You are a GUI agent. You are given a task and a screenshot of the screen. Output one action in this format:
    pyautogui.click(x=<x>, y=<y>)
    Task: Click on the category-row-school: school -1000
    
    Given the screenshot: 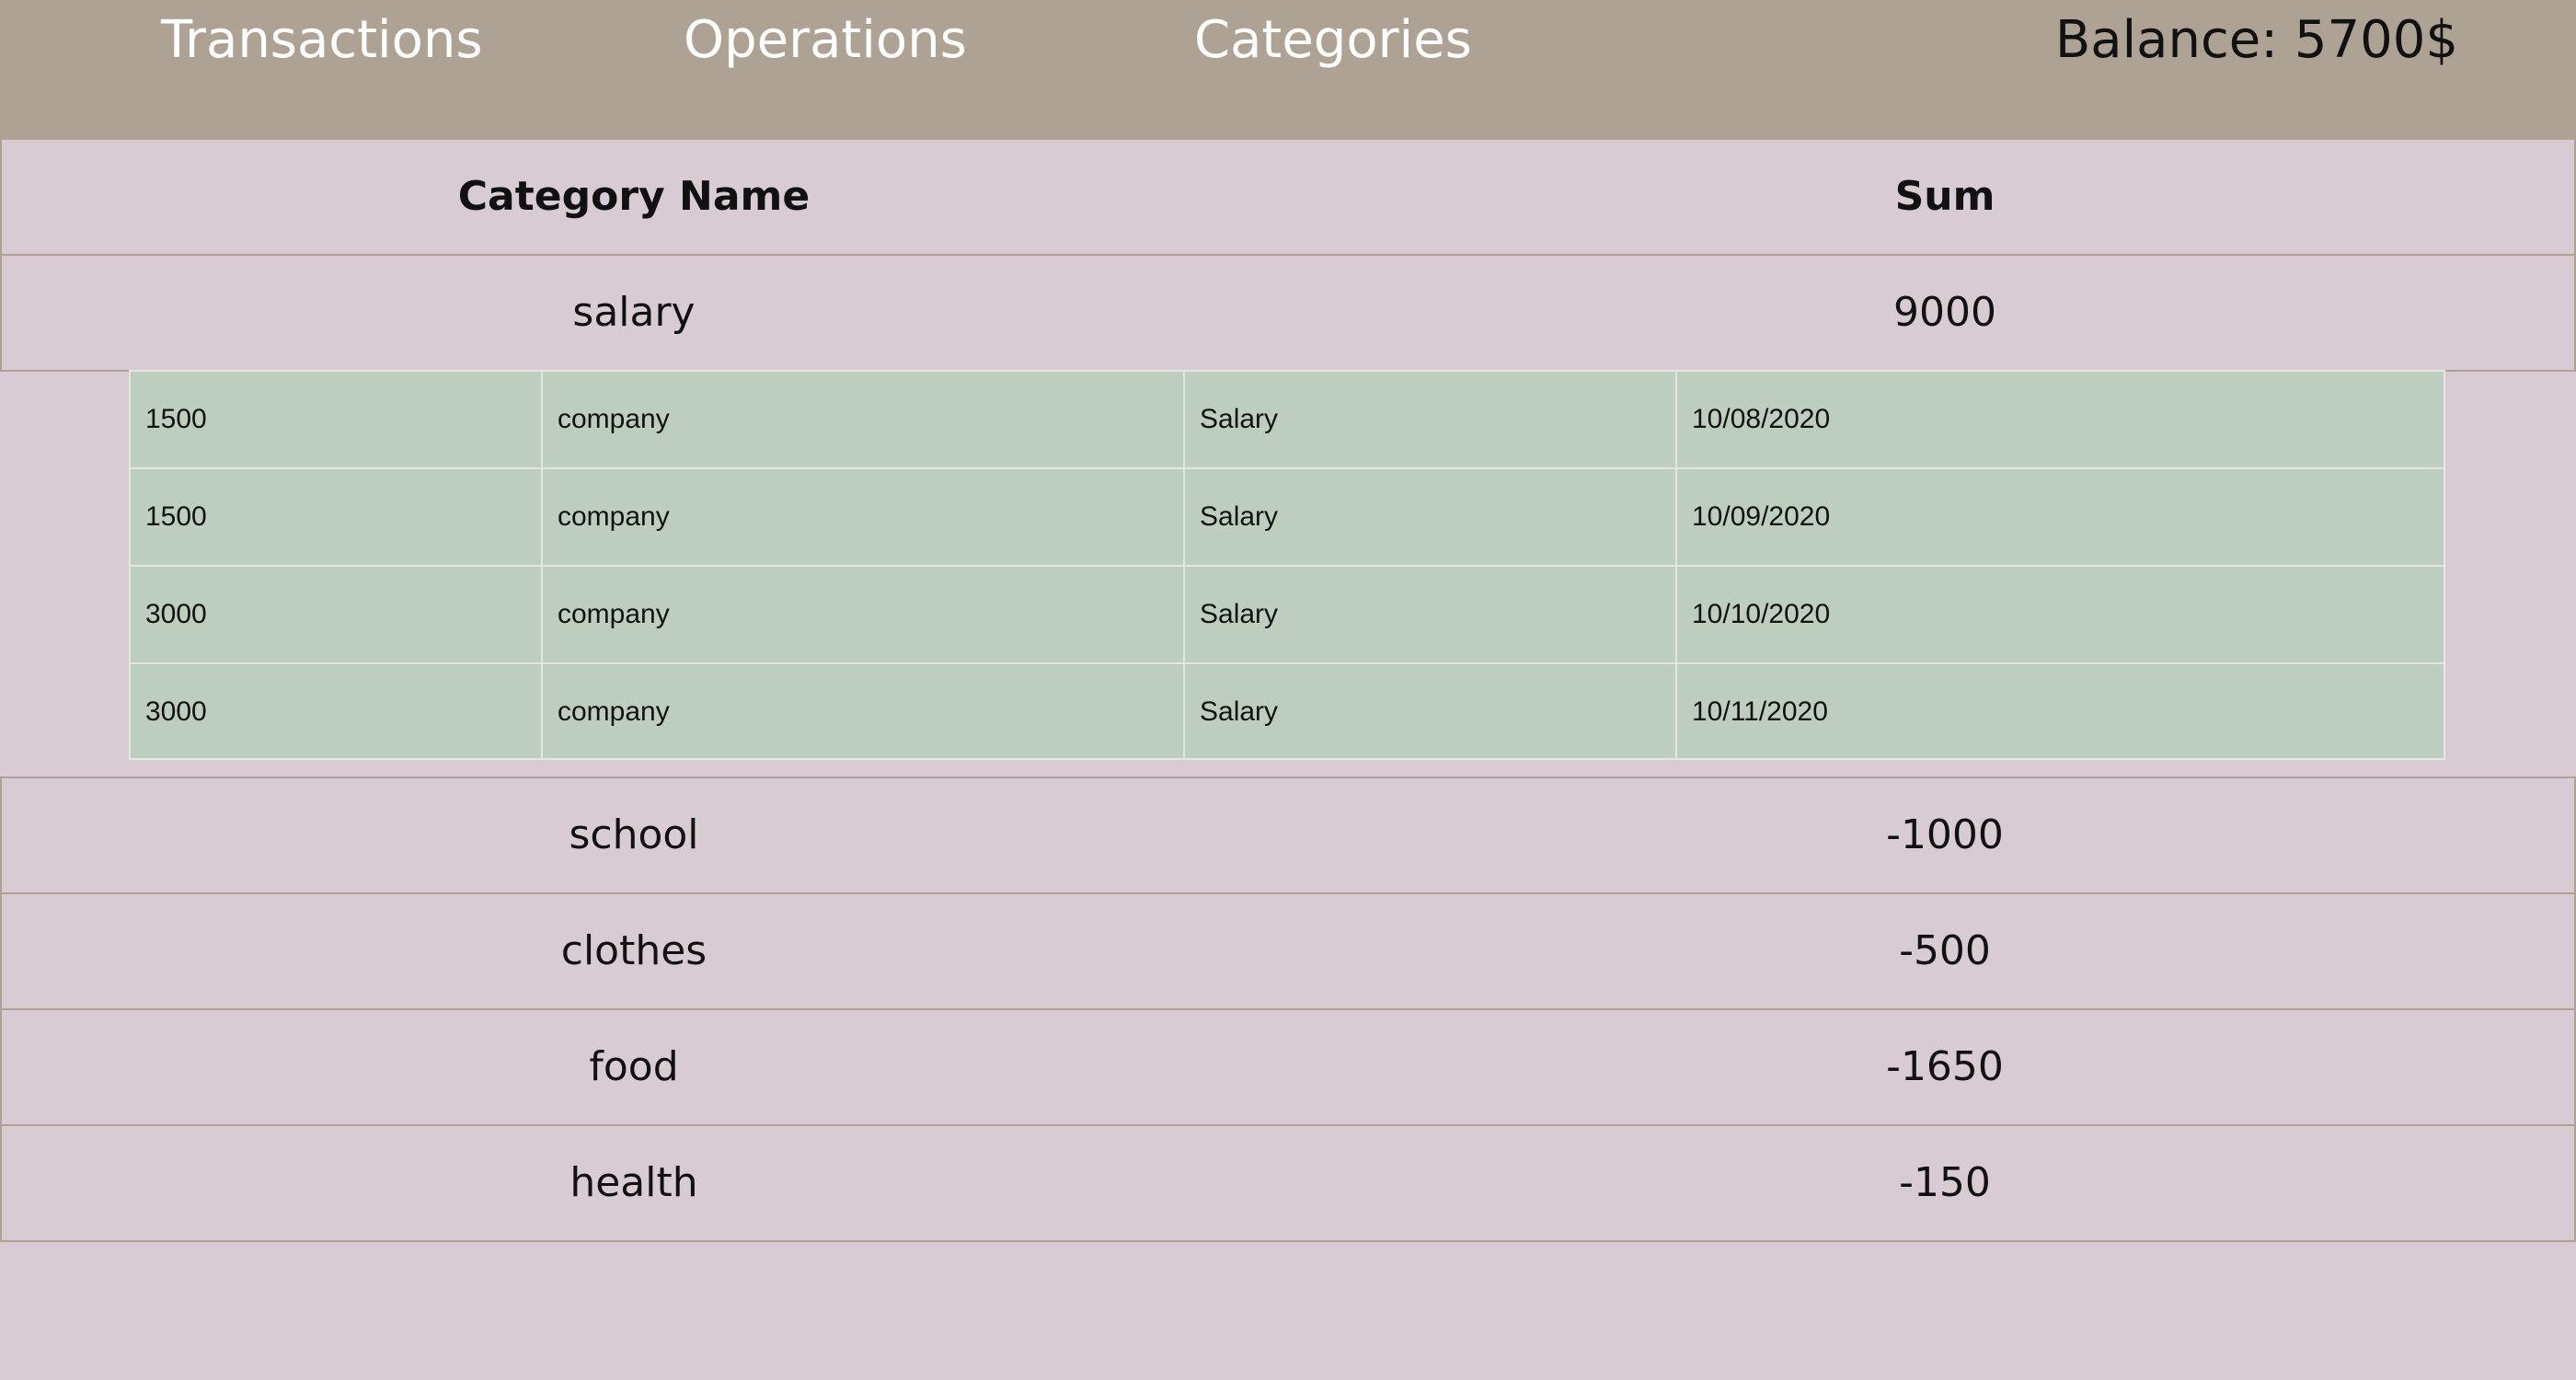 What is the action you would take?
    pyautogui.click(x=1288, y=835)
    